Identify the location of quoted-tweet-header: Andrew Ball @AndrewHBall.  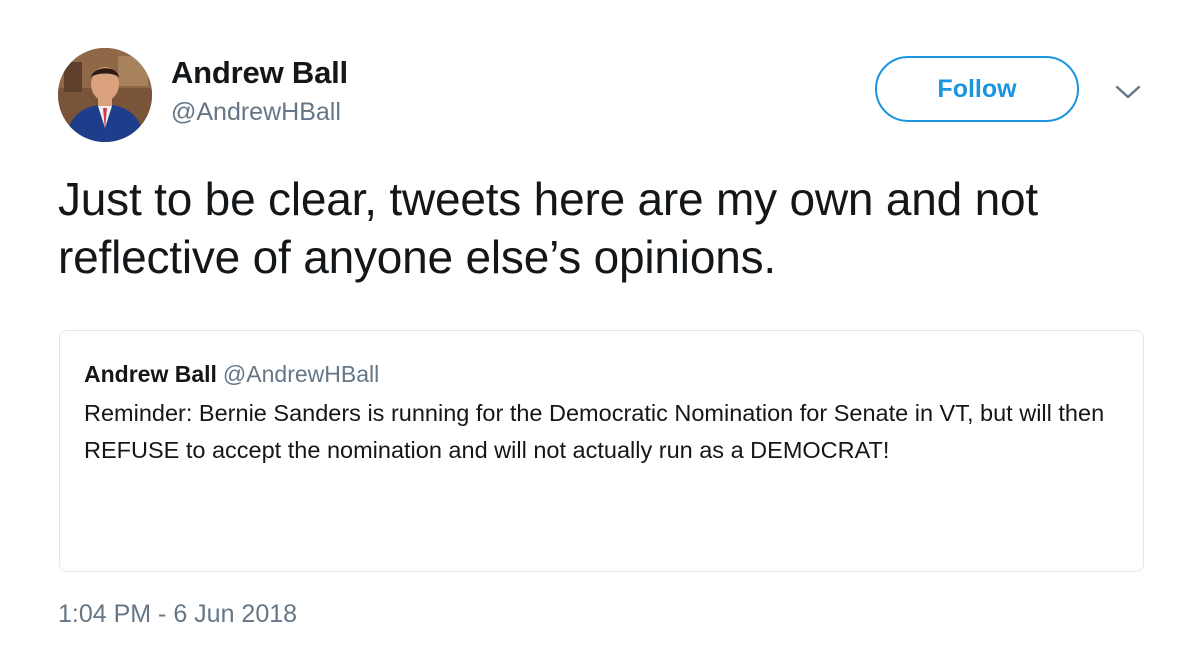
(231, 374).